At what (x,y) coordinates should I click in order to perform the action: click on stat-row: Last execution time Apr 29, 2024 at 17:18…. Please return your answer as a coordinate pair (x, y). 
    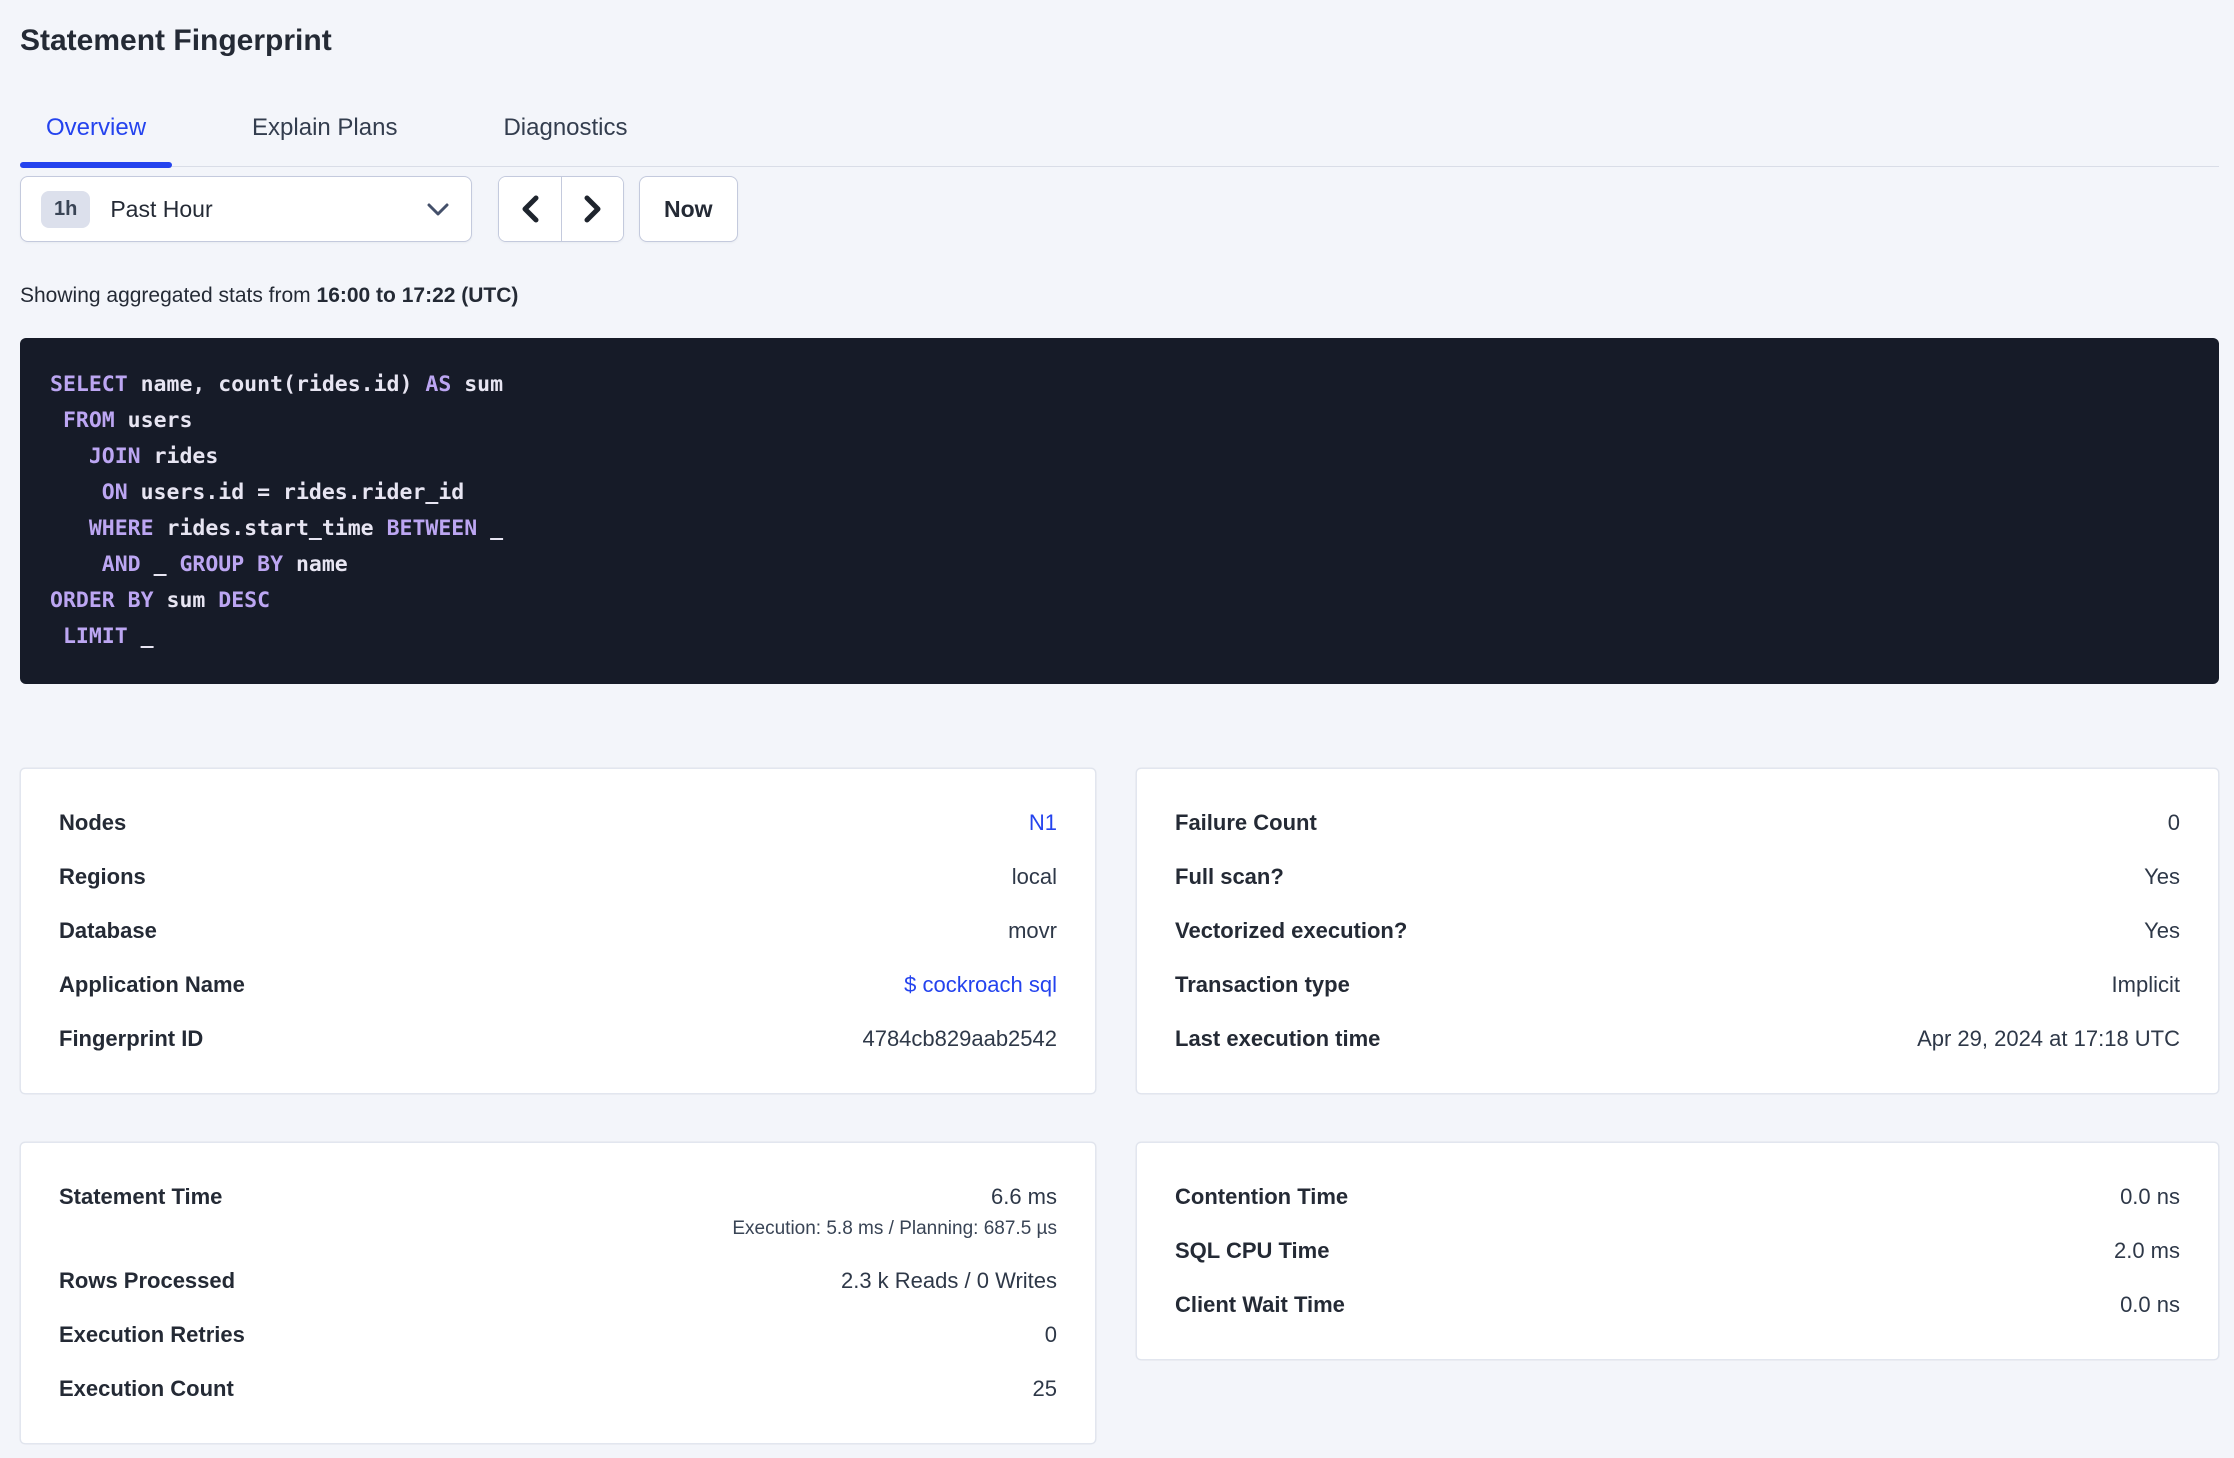
    Looking at the image, I should click on (1677, 1039).